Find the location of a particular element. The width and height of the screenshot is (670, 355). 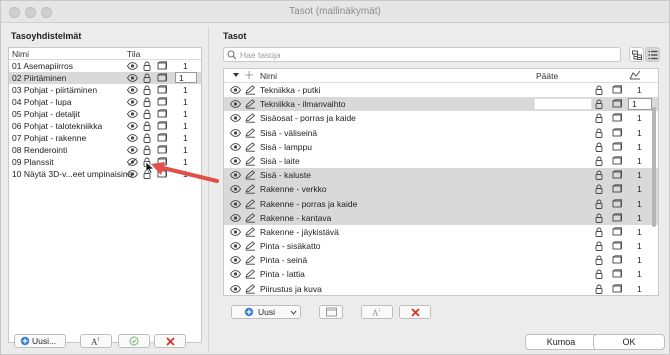

table-row: Rakenne - verkko 1 is located at coordinates (441, 189).